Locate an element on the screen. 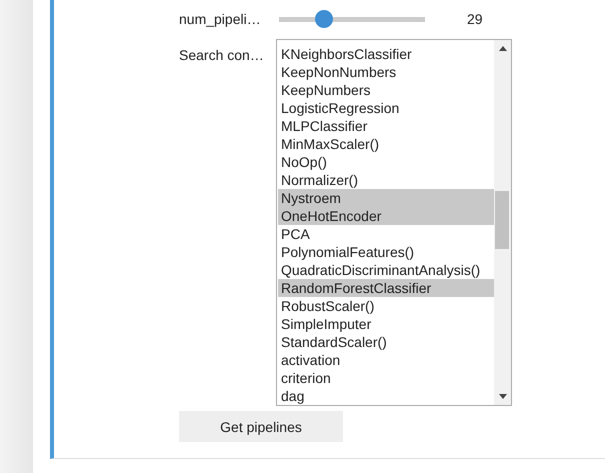  list-option: MLPClassifier is located at coordinates (386, 126).